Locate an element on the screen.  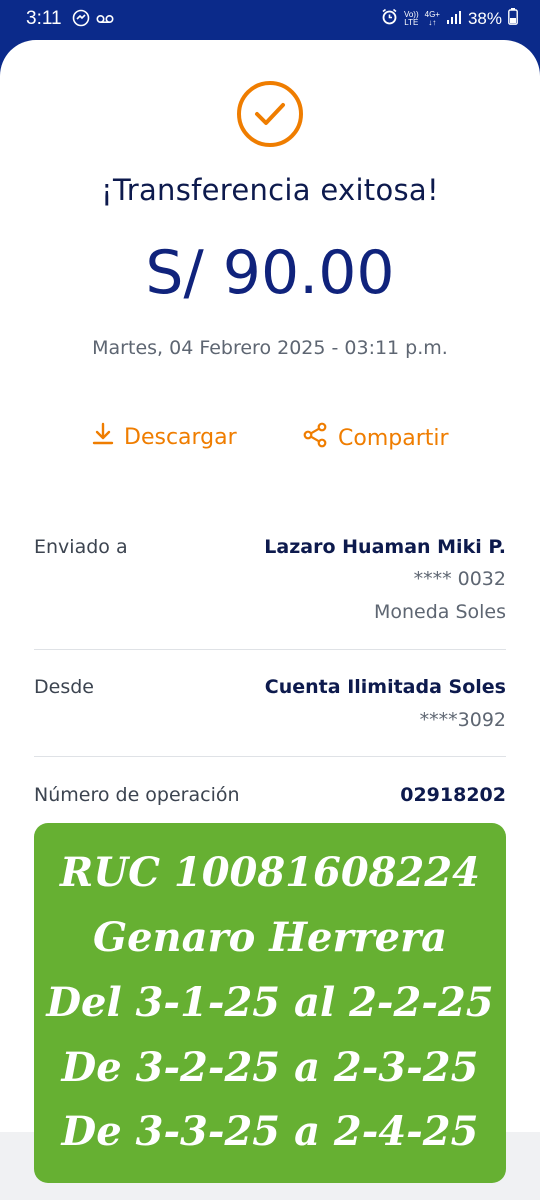
volte-bottom-text: LTE is located at coordinates (411, 22).